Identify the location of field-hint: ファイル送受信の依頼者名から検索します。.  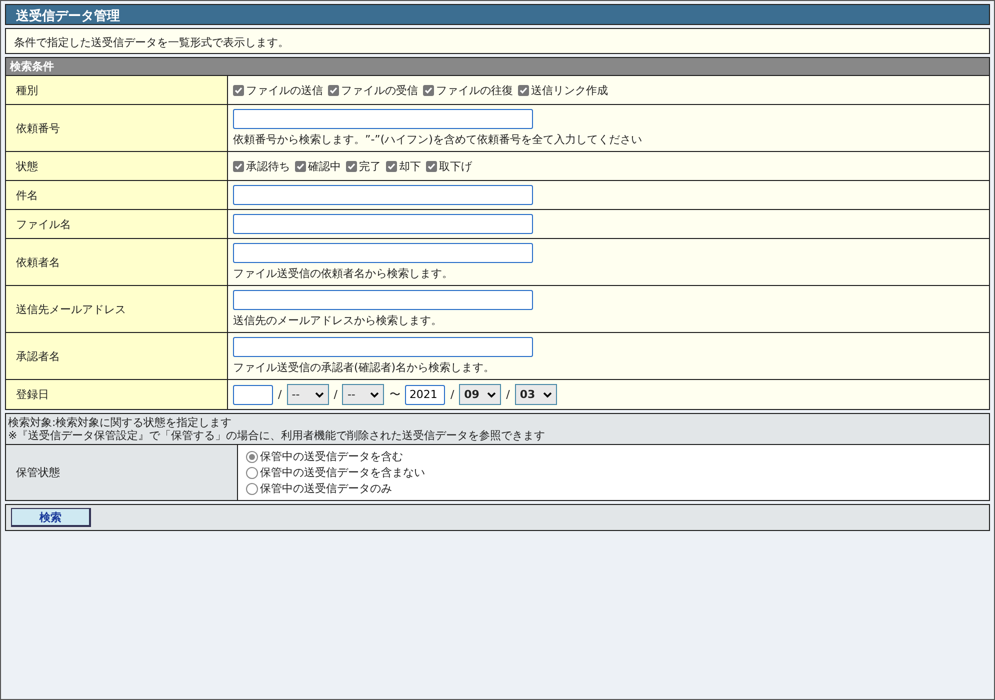
(343, 273).